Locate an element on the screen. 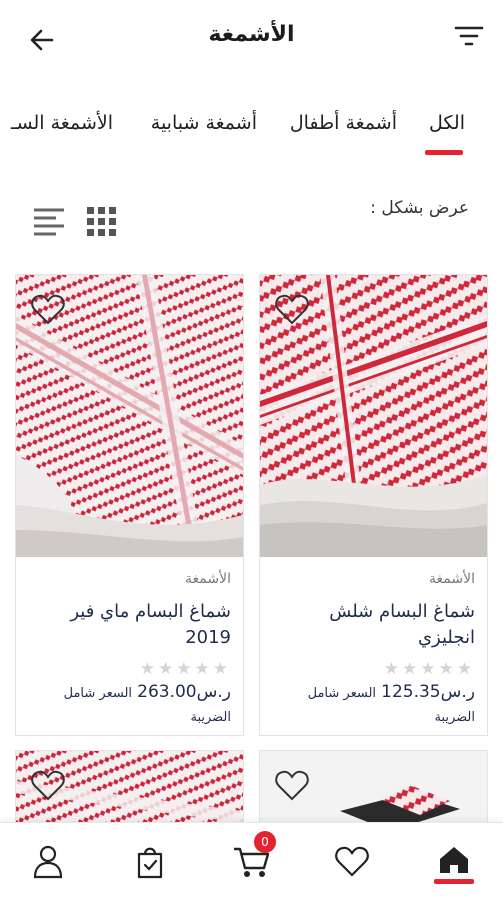 The height and width of the screenshot is (900, 503). product-price: ر.س263.00 السعر شامل الضريبة is located at coordinates (127, 705).